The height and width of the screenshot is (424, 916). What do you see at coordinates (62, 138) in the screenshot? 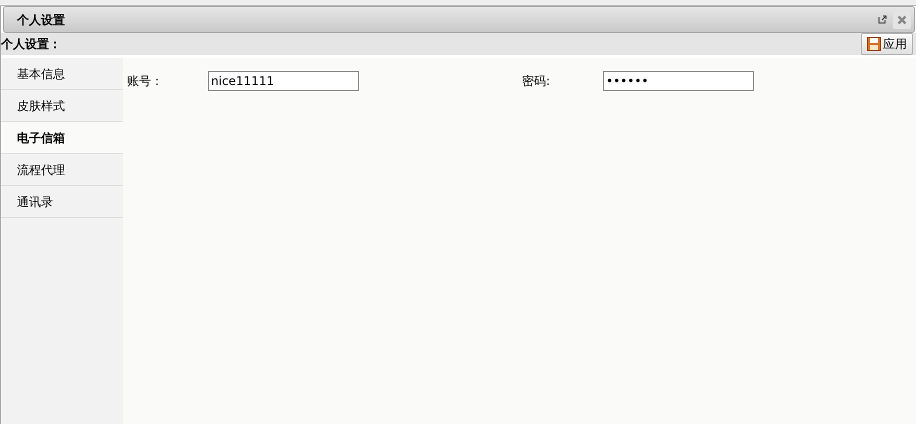
I see `sidebar-item: 电子信箱` at bounding box center [62, 138].